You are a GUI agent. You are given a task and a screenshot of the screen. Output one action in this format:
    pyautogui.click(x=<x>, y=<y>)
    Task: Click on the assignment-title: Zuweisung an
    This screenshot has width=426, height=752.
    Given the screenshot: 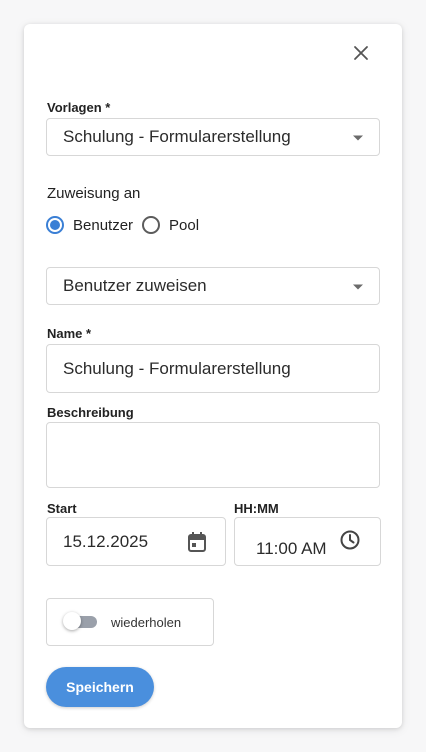 What is the action you would take?
    pyautogui.click(x=94, y=193)
    